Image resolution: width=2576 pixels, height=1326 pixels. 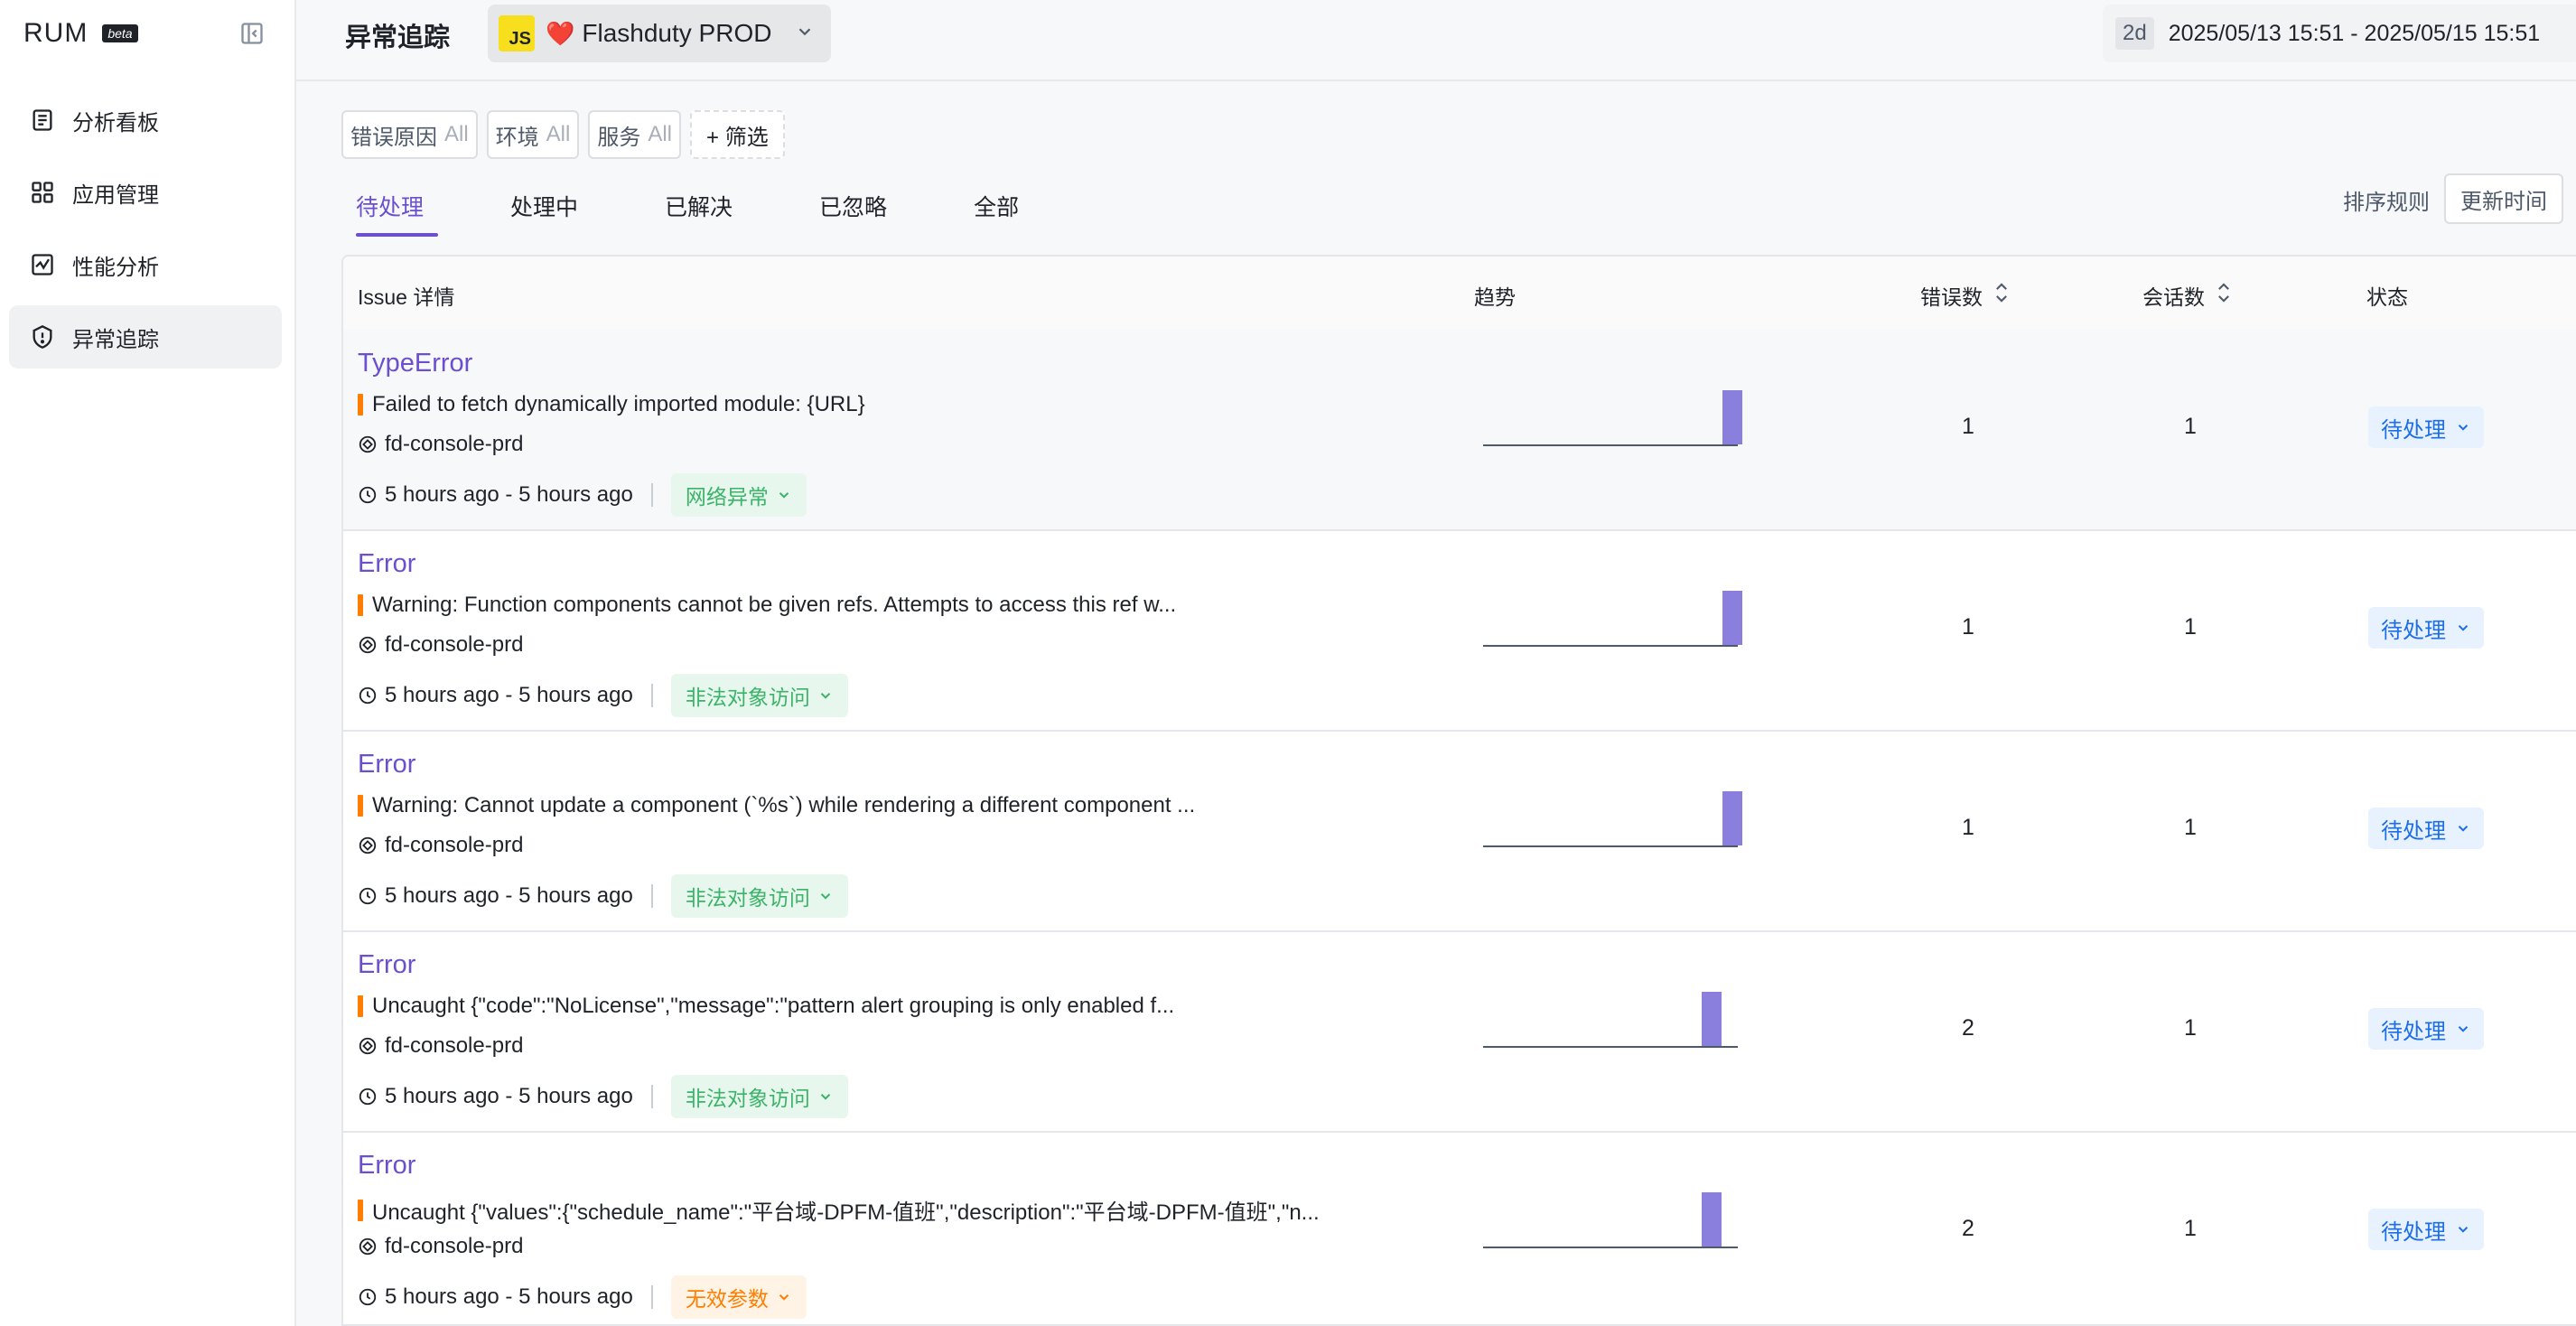 What do you see at coordinates (457, 134) in the screenshot?
I see `filter-value: All` at bounding box center [457, 134].